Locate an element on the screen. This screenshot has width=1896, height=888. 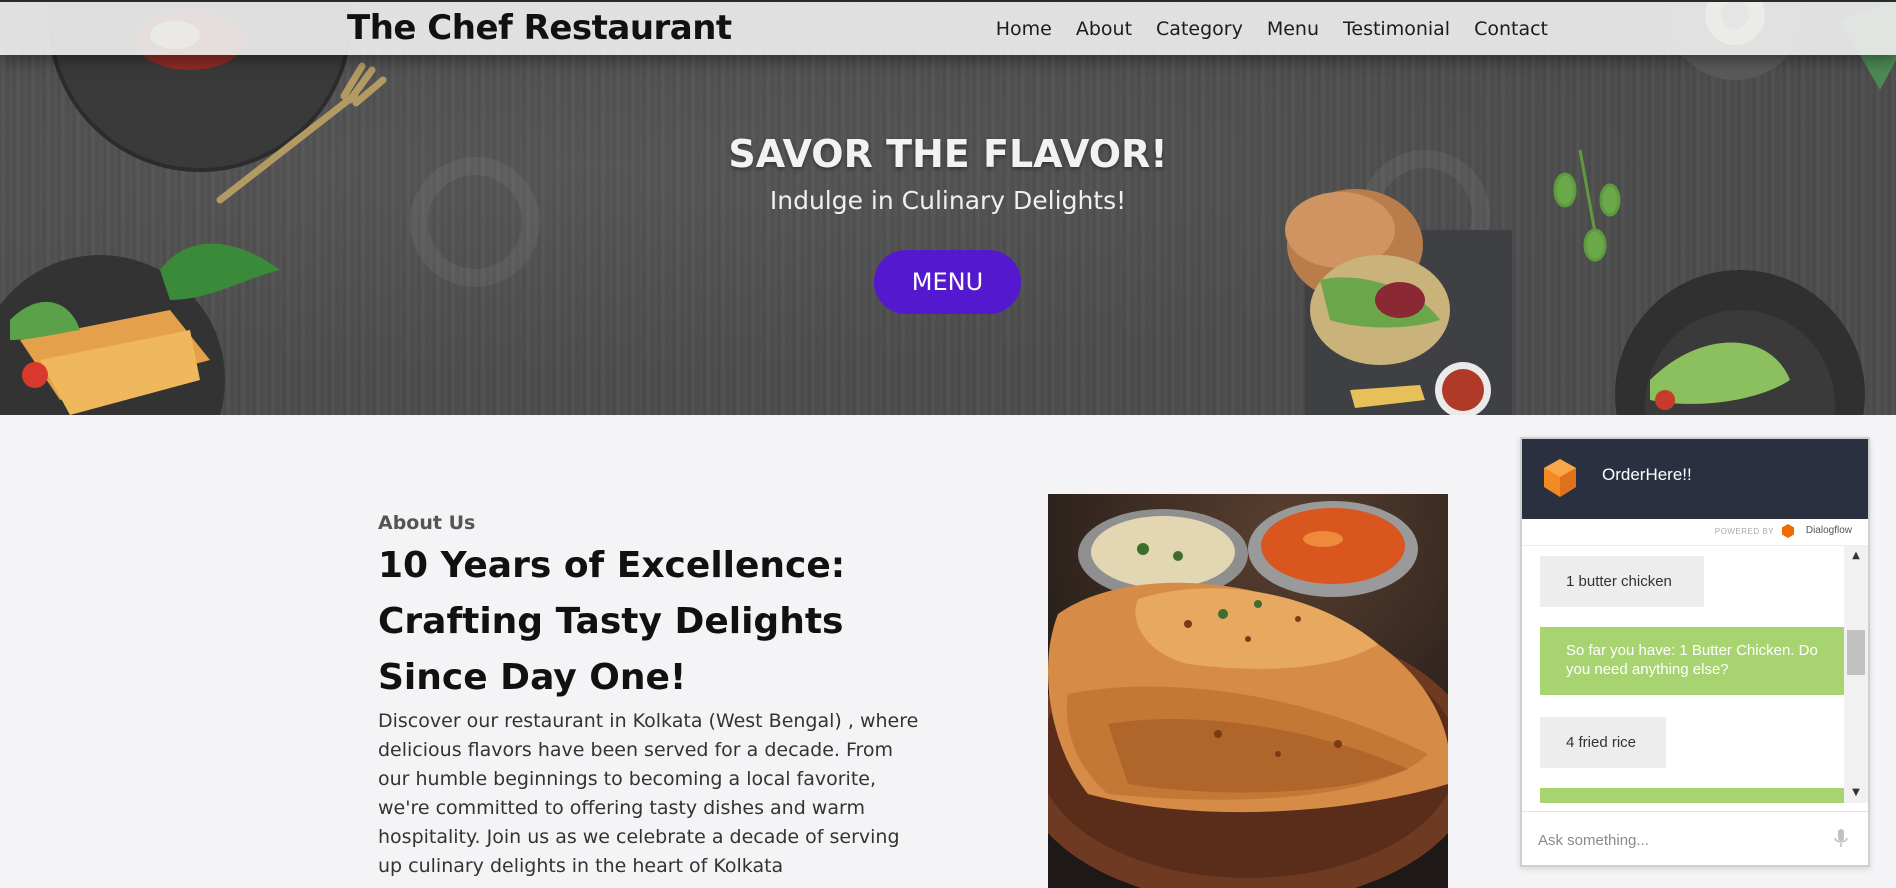
powered-by-bar: POWERED BY Dialogflow is located at coordinates (1695, 532).